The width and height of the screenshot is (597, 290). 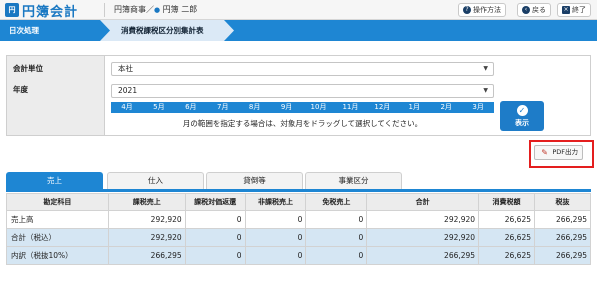 I want to click on logo-icon: 円, so click(x=12, y=10).